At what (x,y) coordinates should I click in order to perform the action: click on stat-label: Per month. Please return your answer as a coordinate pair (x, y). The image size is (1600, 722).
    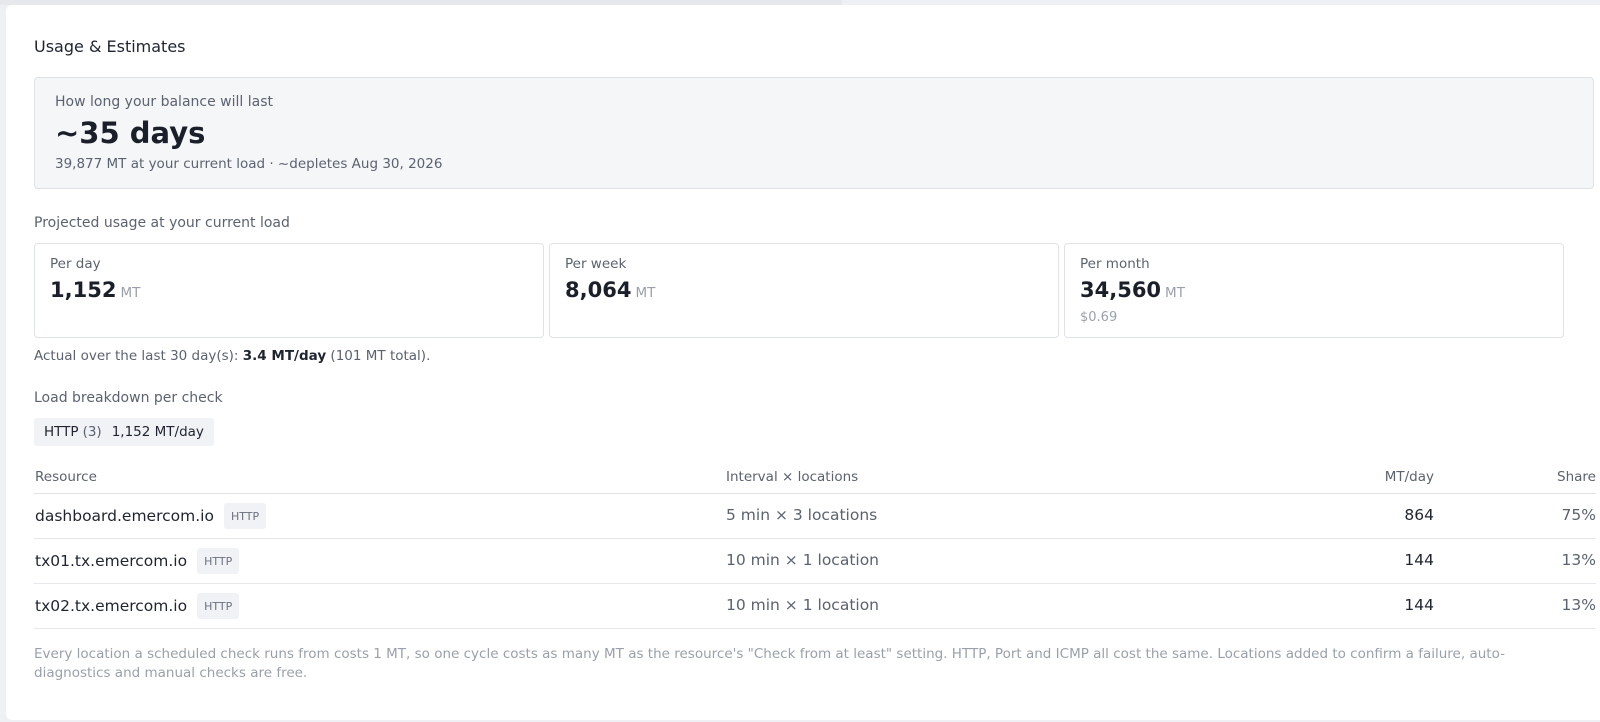
    Looking at the image, I should click on (1115, 264).